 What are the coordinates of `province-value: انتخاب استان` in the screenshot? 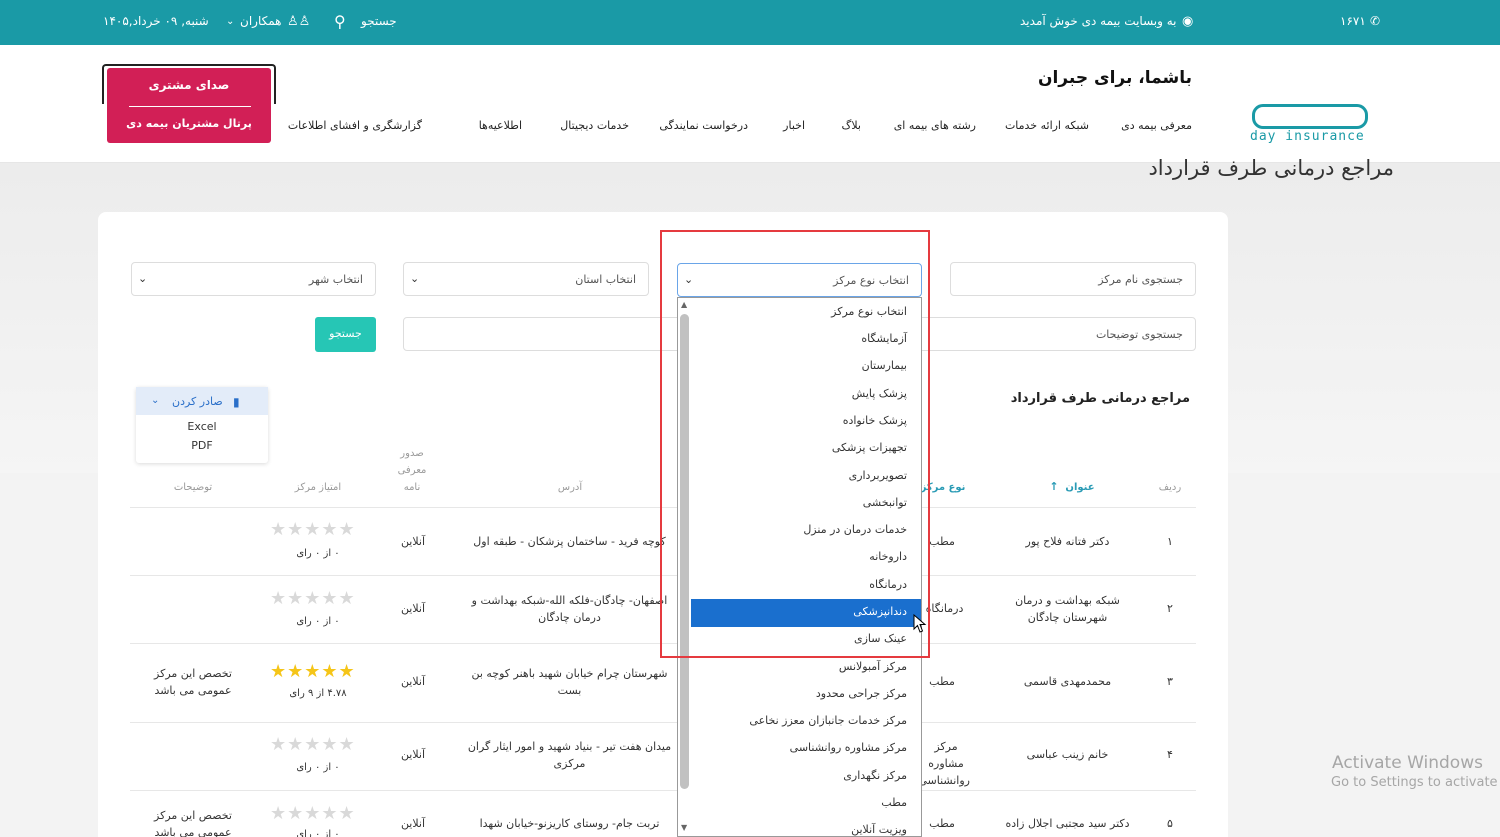 It's located at (605, 279).